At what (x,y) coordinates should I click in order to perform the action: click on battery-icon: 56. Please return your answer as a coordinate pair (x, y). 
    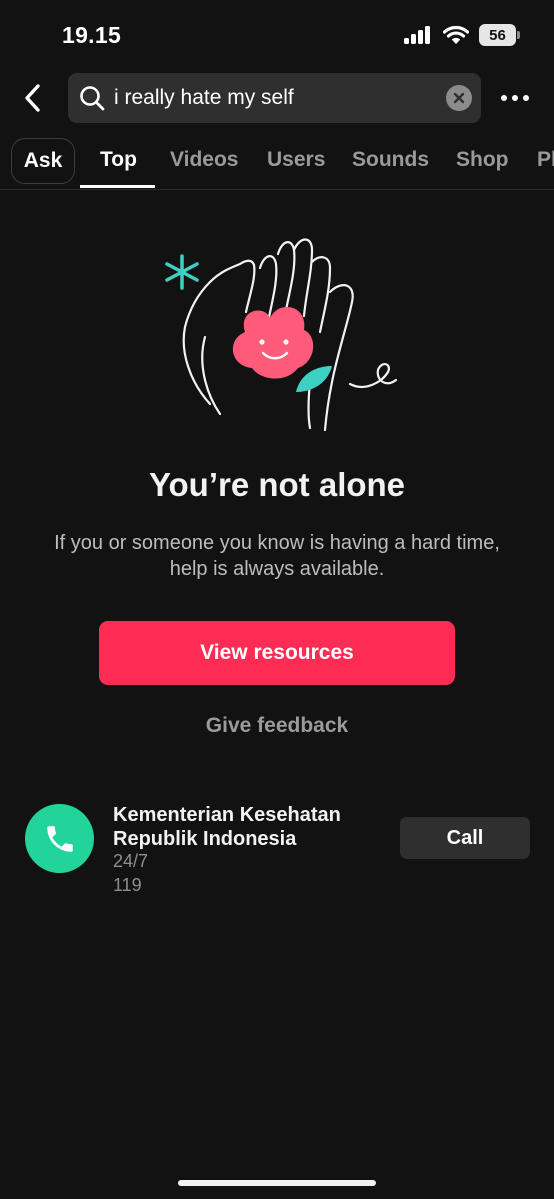
    Looking at the image, I should click on (499, 35).